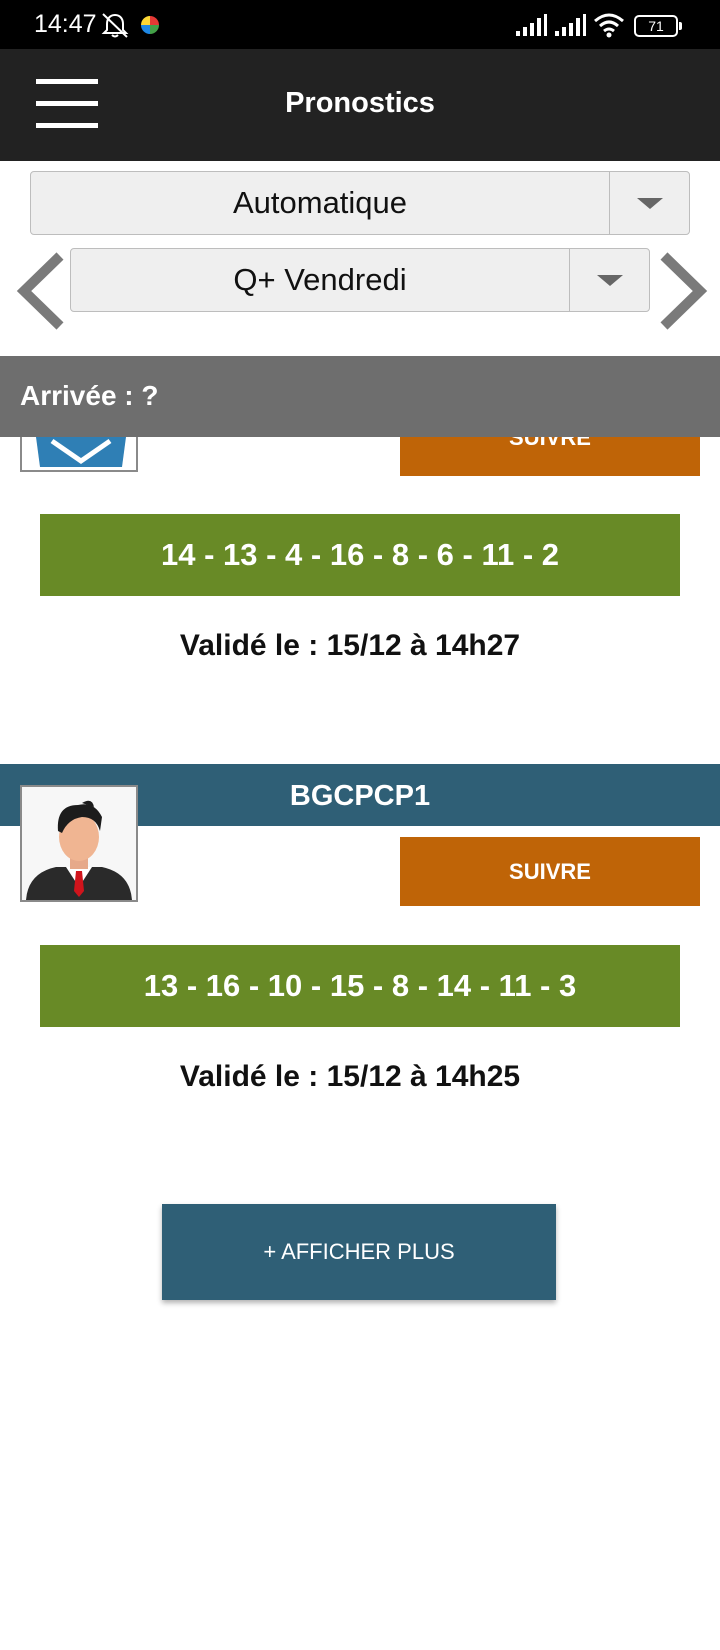  What do you see at coordinates (658, 26) in the screenshot?
I see `battery-icon: 71` at bounding box center [658, 26].